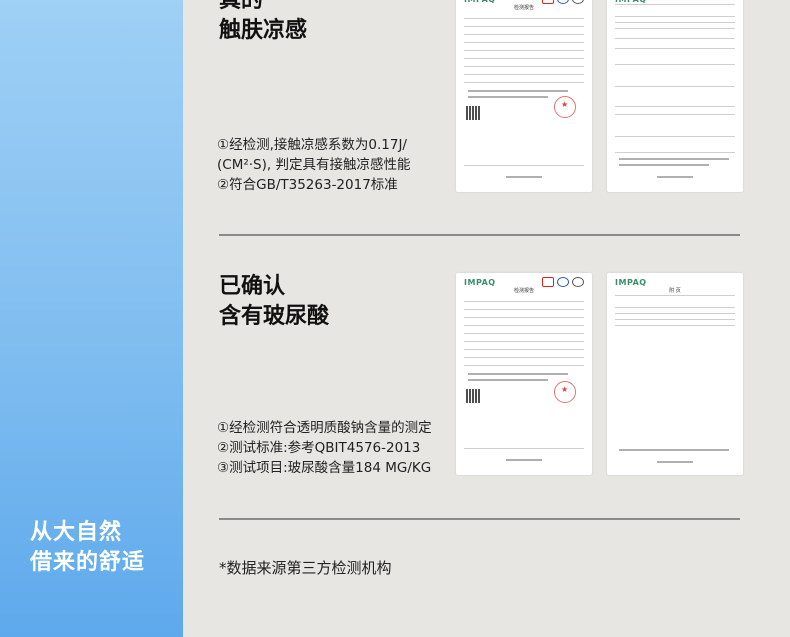  Describe the element at coordinates (319, 448) in the screenshot. I see `section2-point-2: ②测试标准:参考QBIT4576-2013` at that location.